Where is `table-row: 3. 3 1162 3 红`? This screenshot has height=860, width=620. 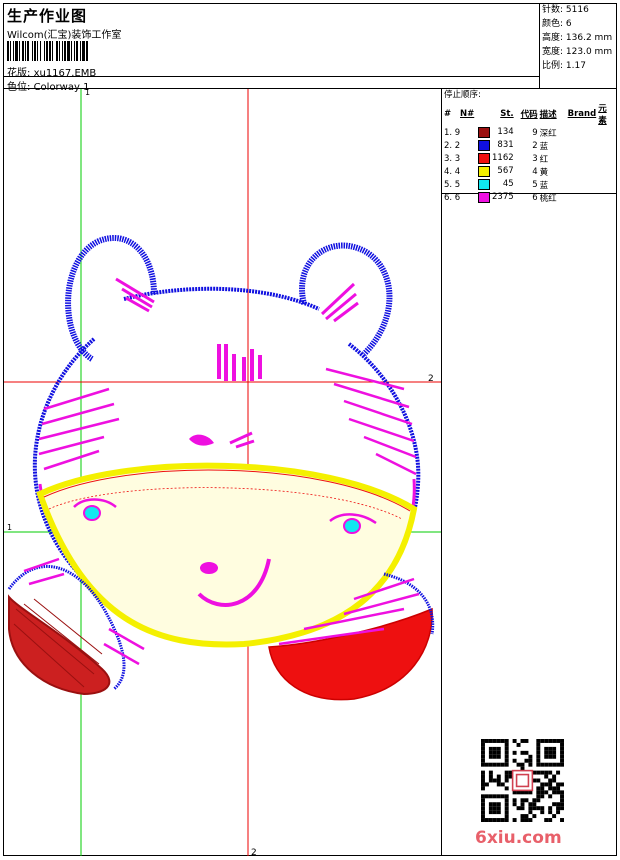 table-row: 3. 3 1162 3 红 is located at coordinates (529, 158).